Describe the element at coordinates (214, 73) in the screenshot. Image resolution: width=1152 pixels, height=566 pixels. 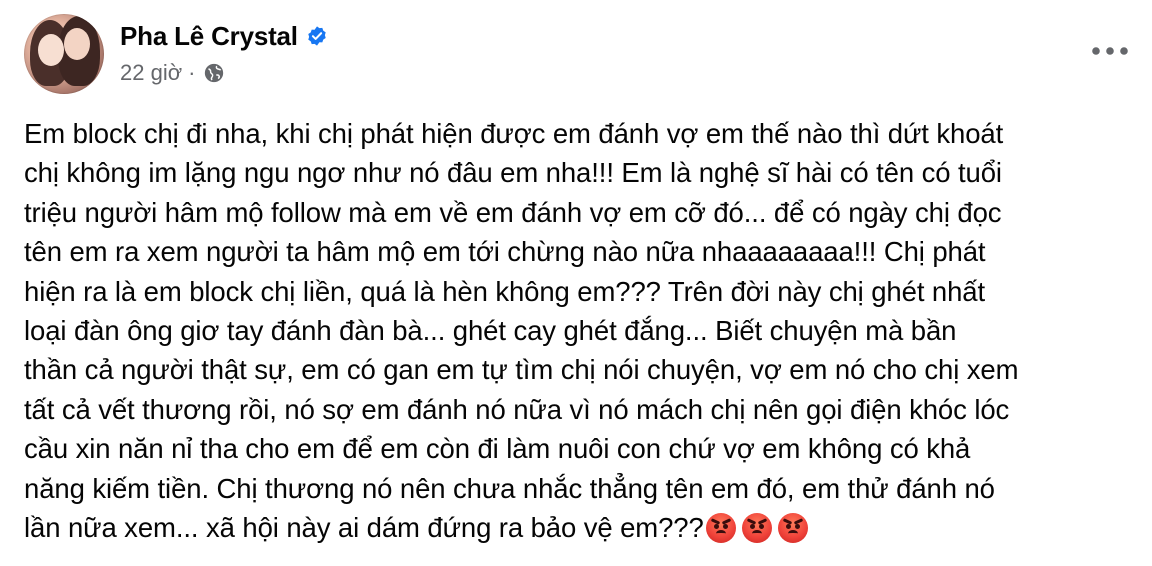
I see `globe-icon` at that location.